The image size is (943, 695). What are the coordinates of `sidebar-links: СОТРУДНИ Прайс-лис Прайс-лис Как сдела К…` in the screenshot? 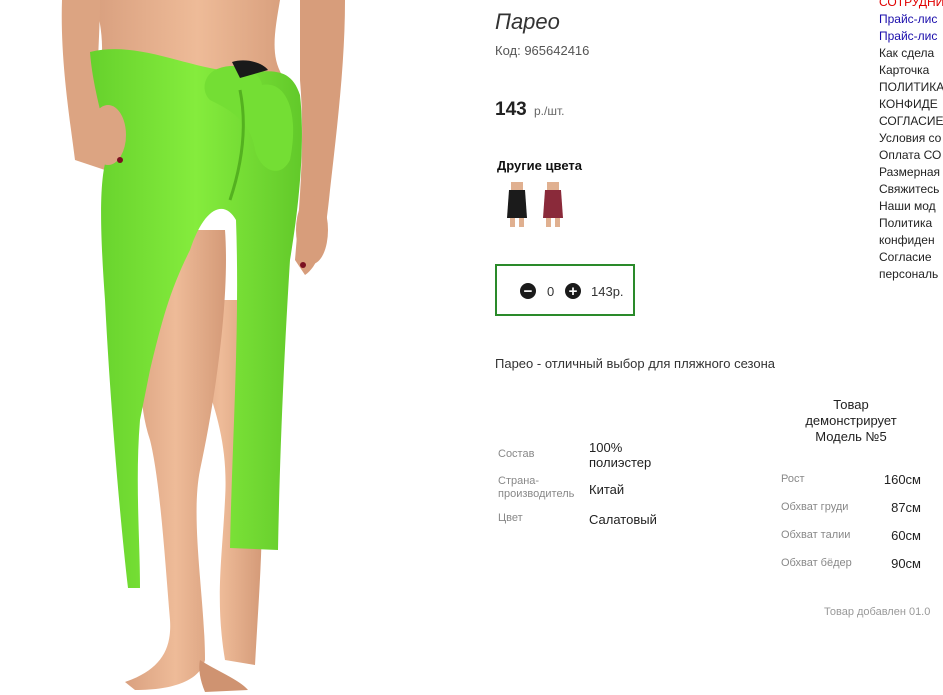 It's located at (911, 141).